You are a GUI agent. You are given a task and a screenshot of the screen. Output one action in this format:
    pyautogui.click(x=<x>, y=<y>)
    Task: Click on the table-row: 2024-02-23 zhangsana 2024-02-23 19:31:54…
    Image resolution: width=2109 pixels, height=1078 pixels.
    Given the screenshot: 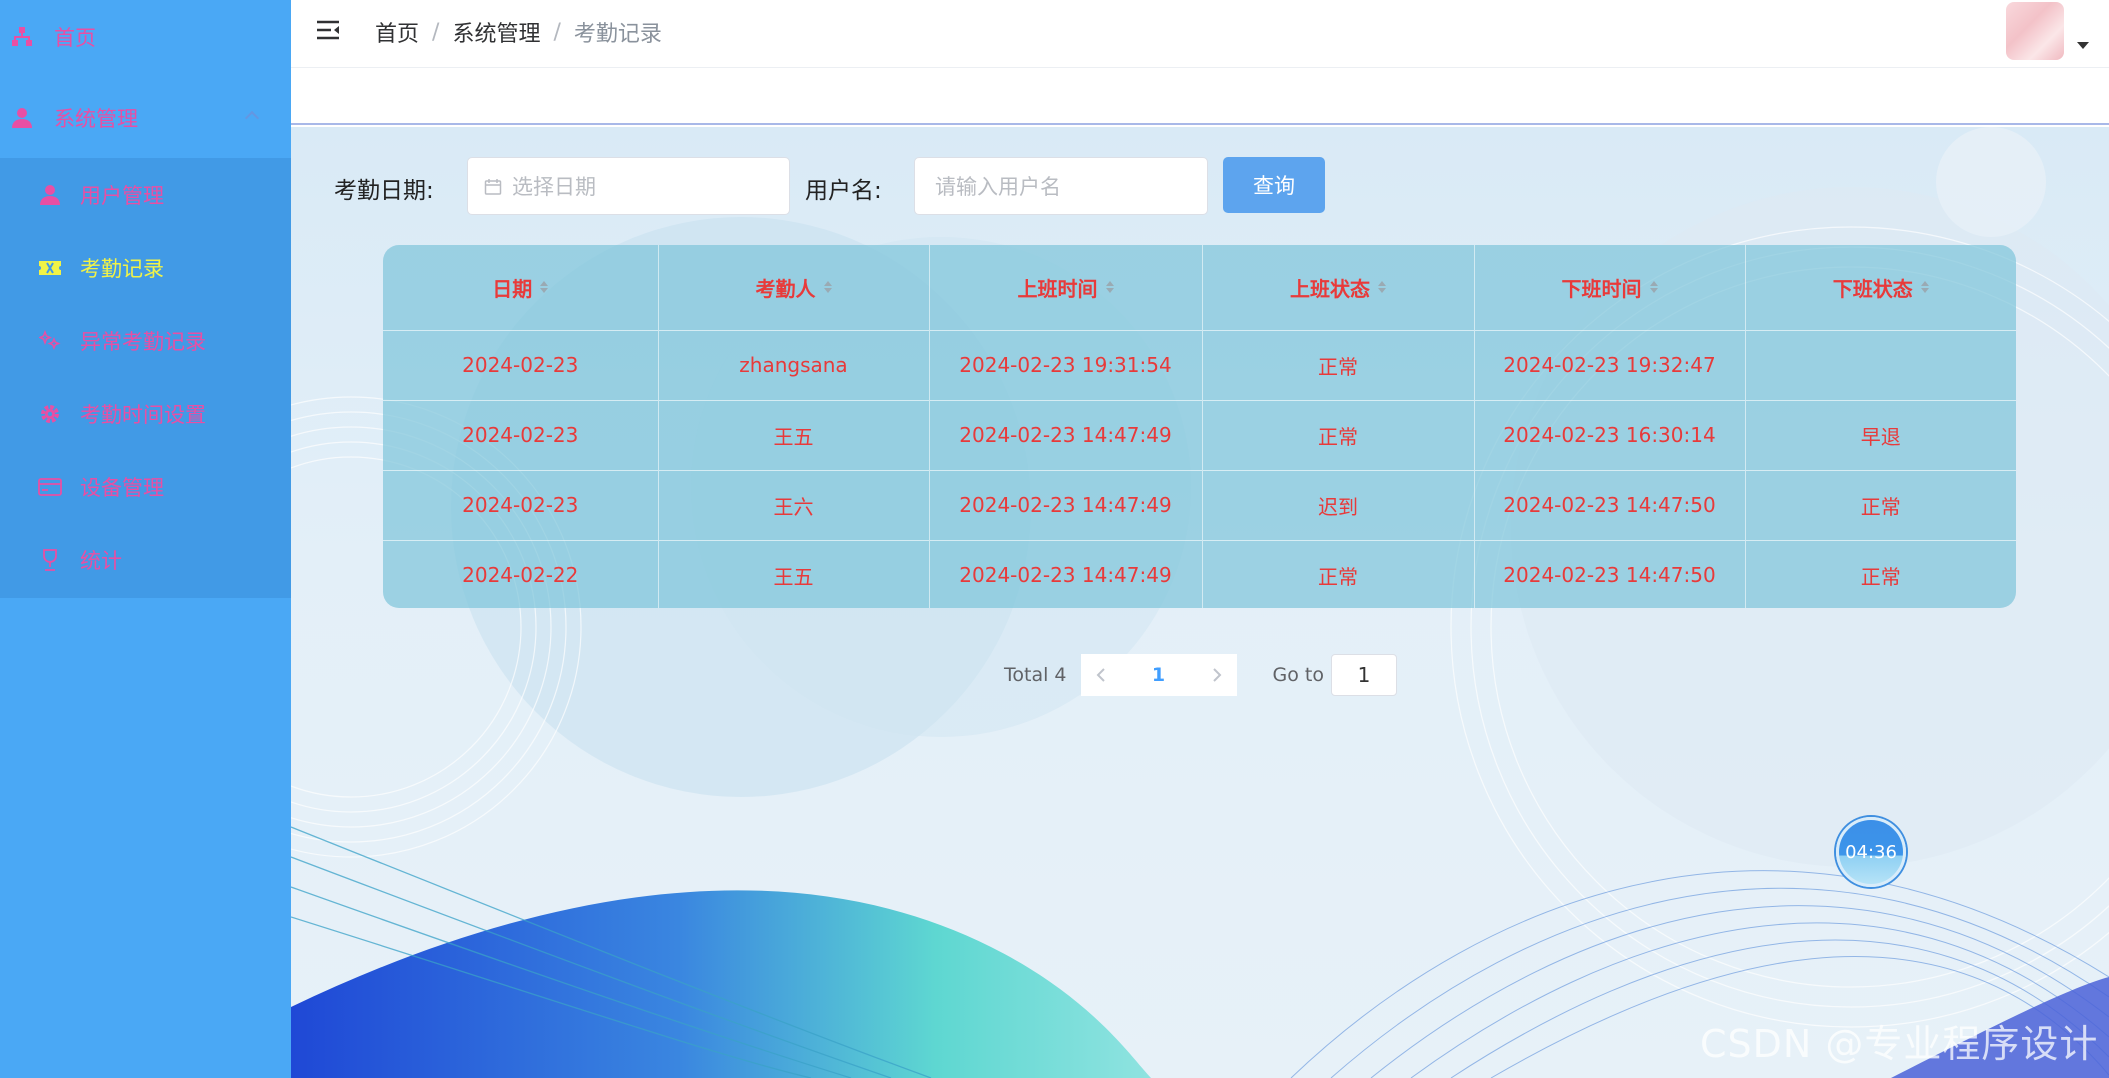 What is the action you would take?
    pyautogui.click(x=1199, y=364)
    